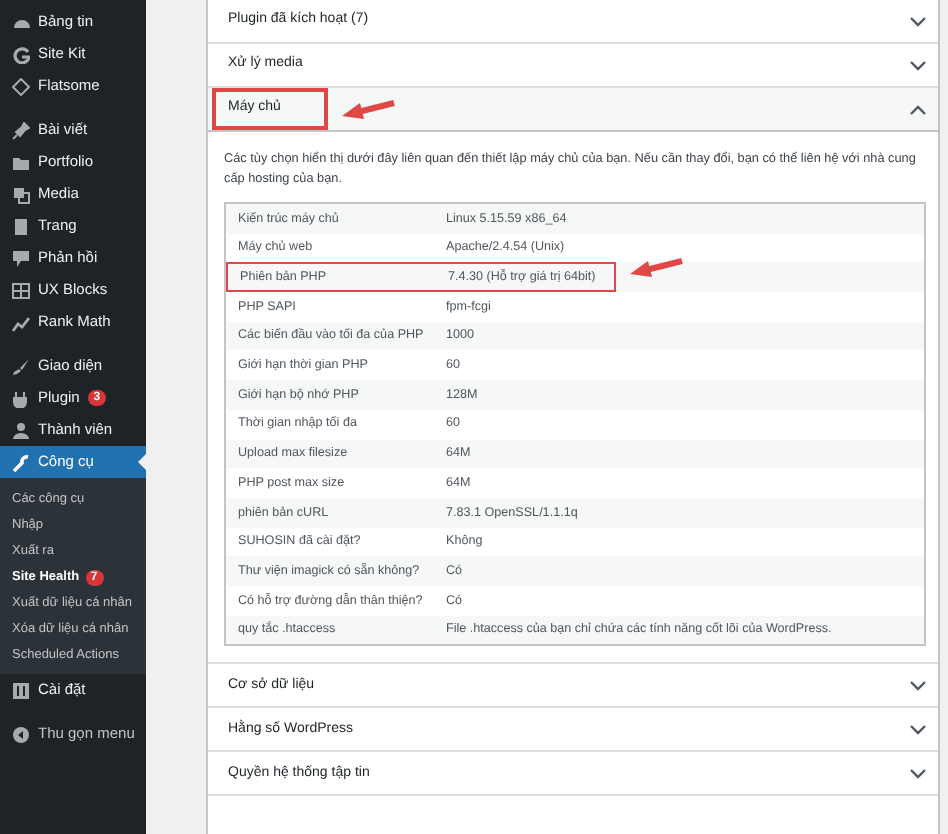  Describe the element at coordinates (21, 734) in the screenshot. I see `collapse-icon` at that location.